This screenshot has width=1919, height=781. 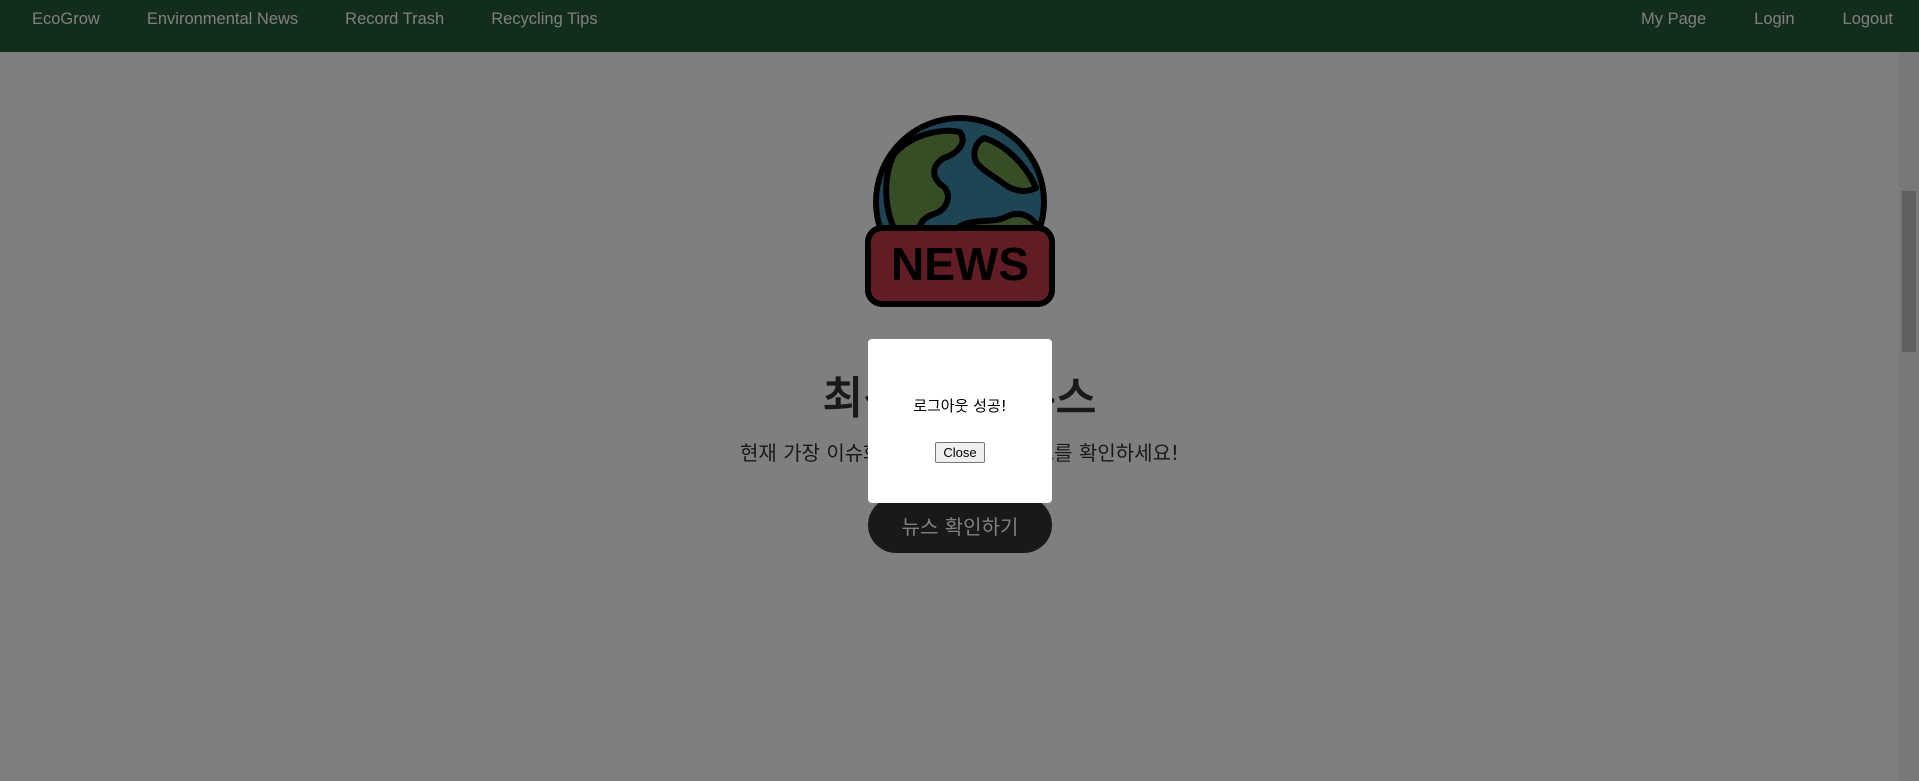 What do you see at coordinates (960, 421) in the screenshot?
I see `logout-success-modal: 로그아웃 성공! Close` at bounding box center [960, 421].